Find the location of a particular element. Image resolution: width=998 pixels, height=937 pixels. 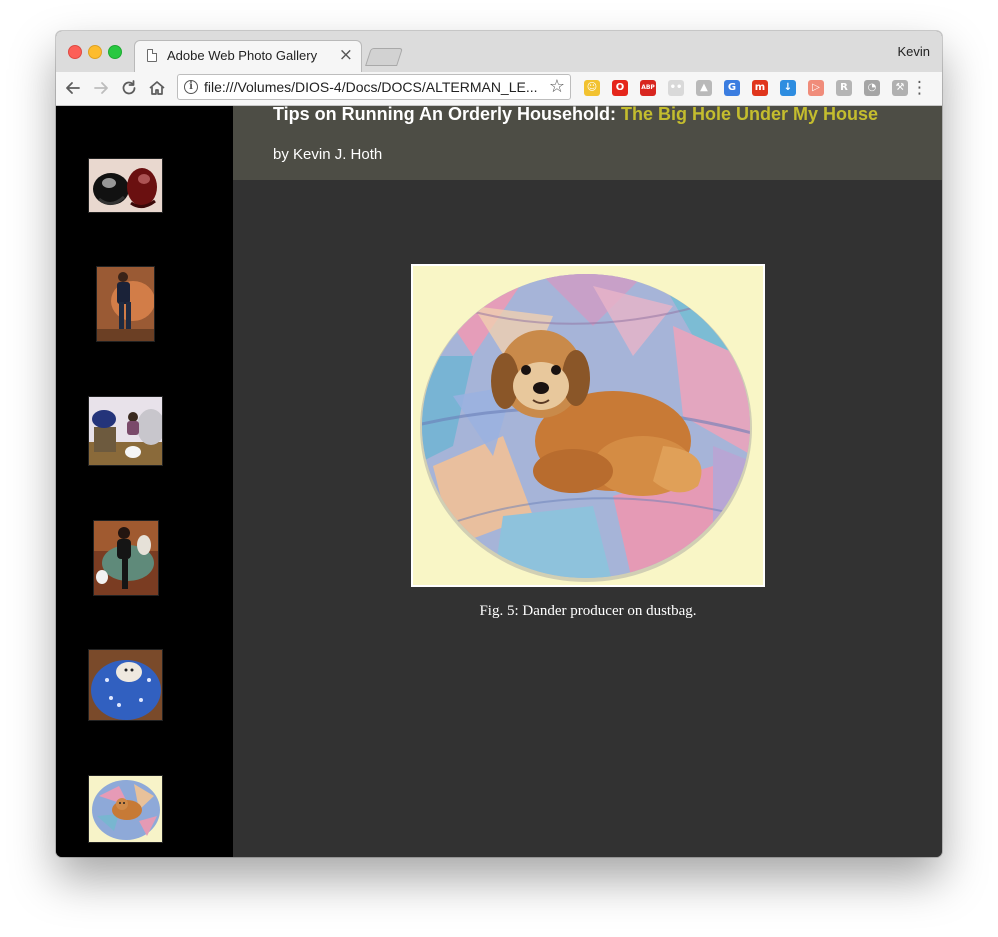

tab-strip: Adobe Web Photo Gallery × Kevin is located at coordinates (499, 52).